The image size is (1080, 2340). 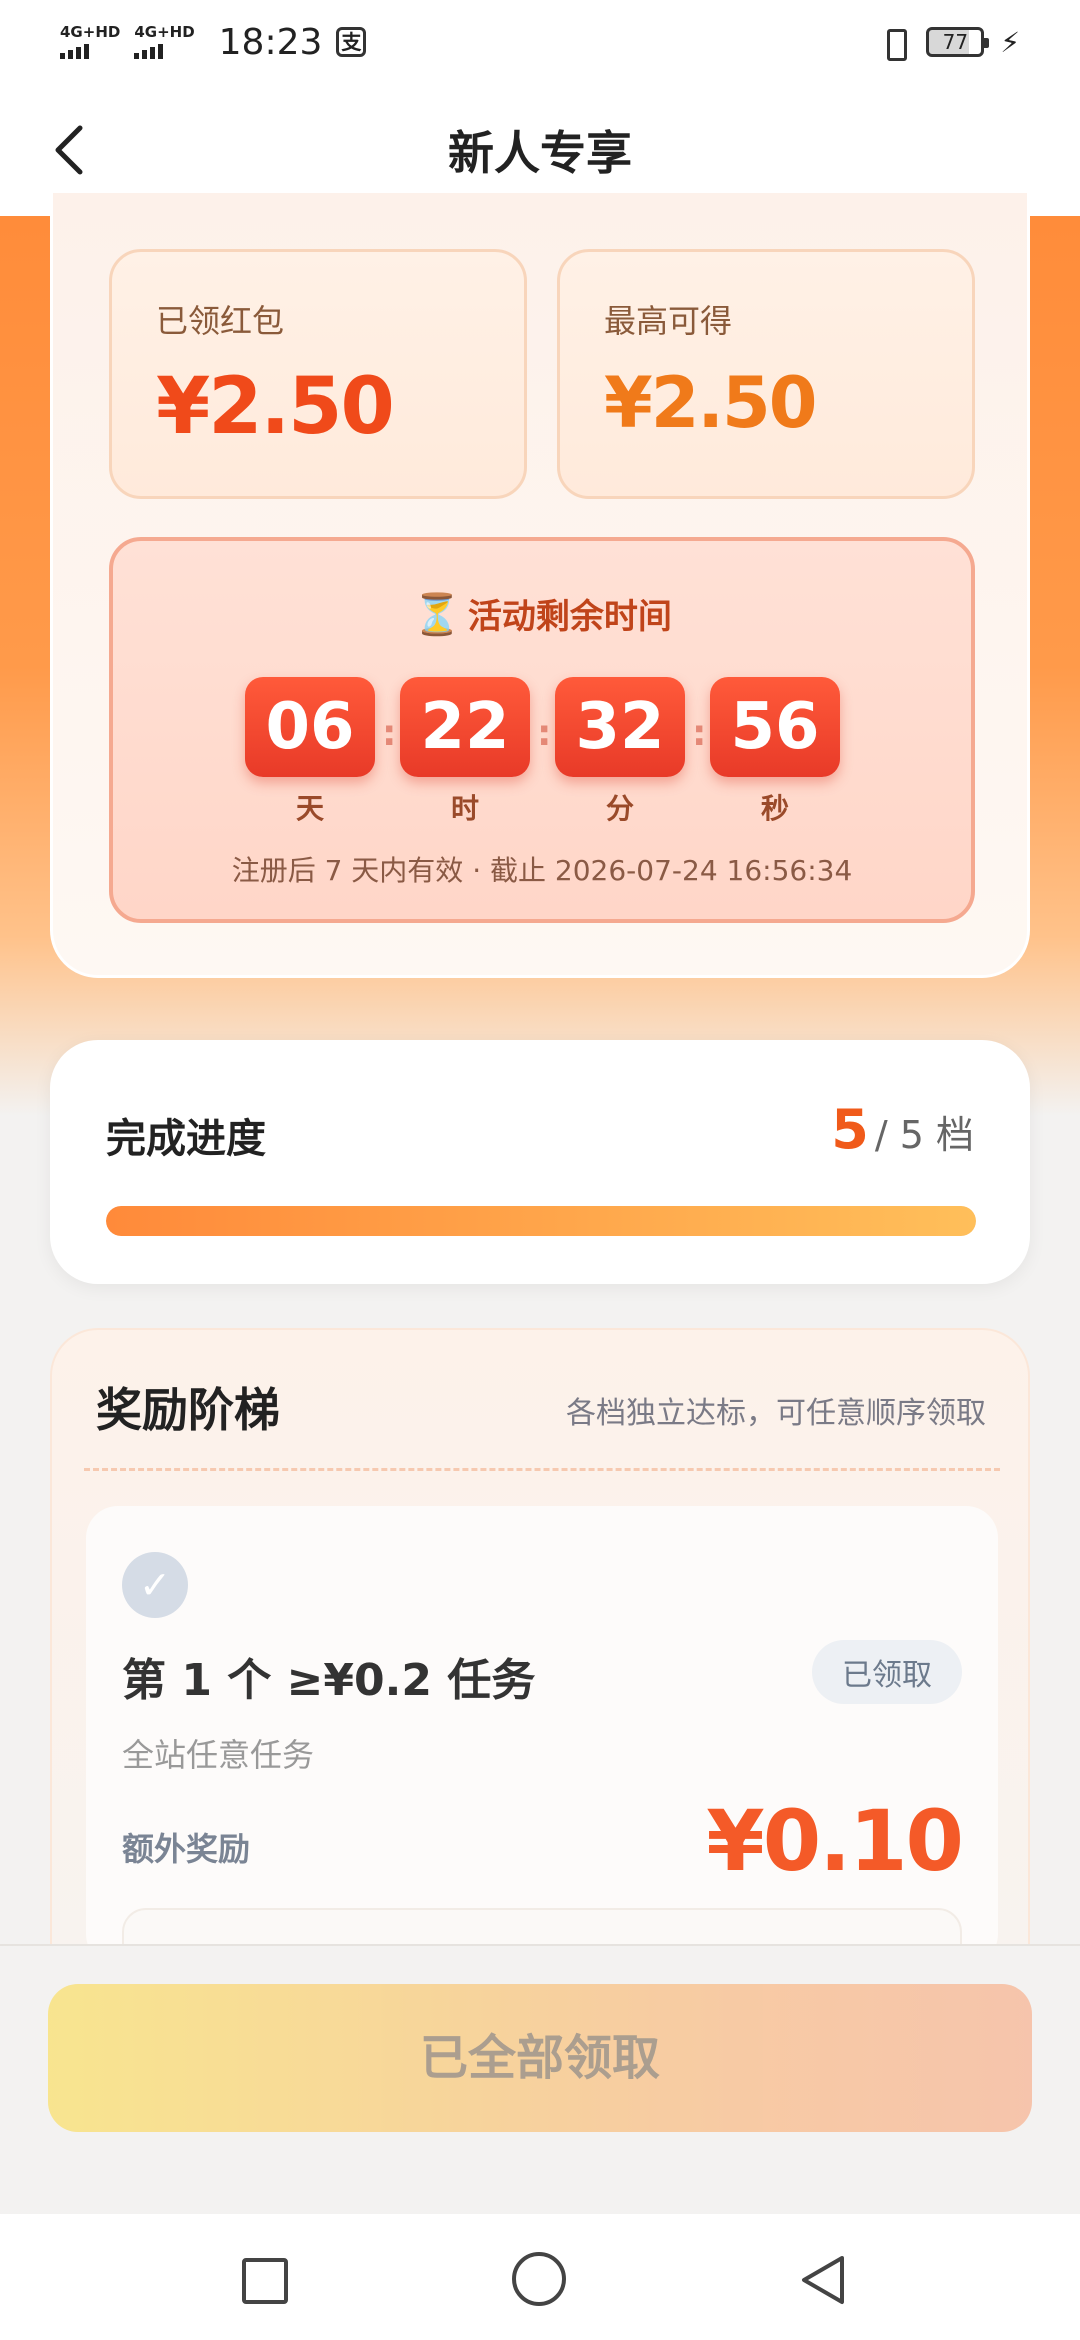 I want to click on home-icon, so click(x=539, y=2279).